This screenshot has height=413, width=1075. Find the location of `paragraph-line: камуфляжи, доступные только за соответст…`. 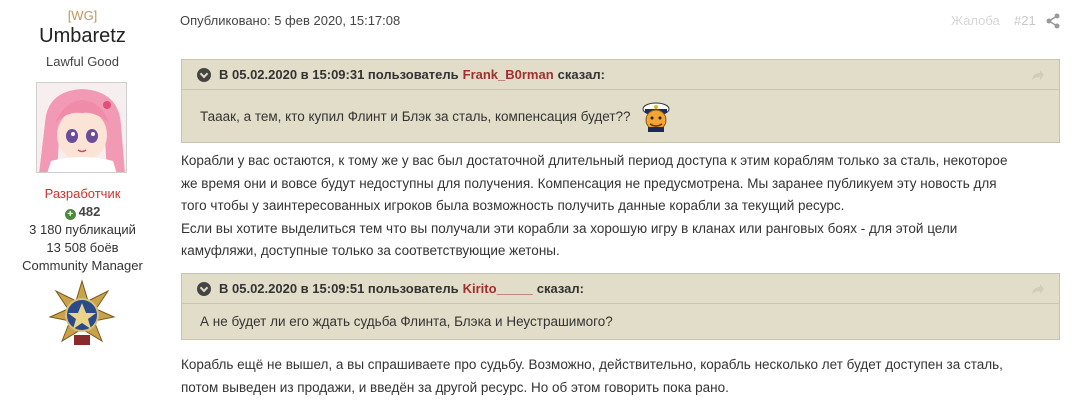

paragraph-line: камуфляжи, доступные только за соответст… is located at coordinates (370, 250).